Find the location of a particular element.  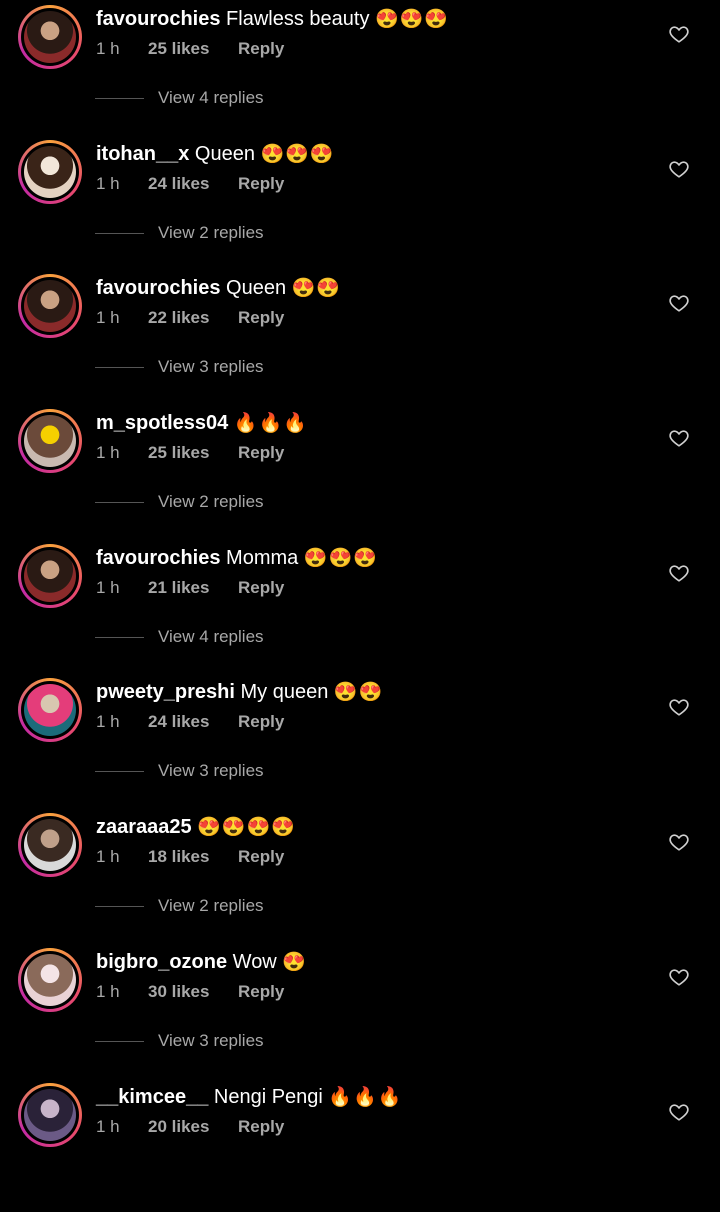

username-link: __kimcee__ is located at coordinates (152, 1097).